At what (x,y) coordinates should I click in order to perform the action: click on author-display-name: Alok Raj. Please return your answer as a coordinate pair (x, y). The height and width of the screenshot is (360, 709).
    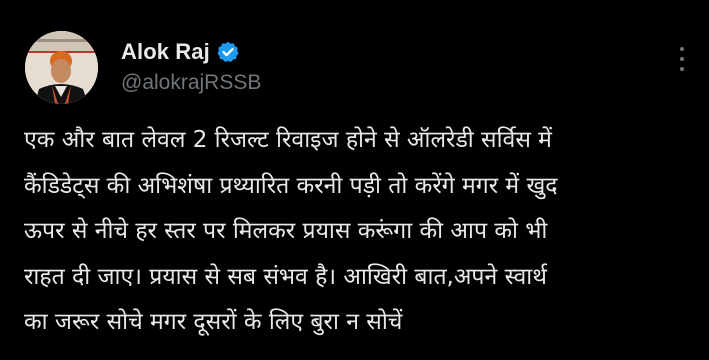
    Looking at the image, I should click on (165, 52).